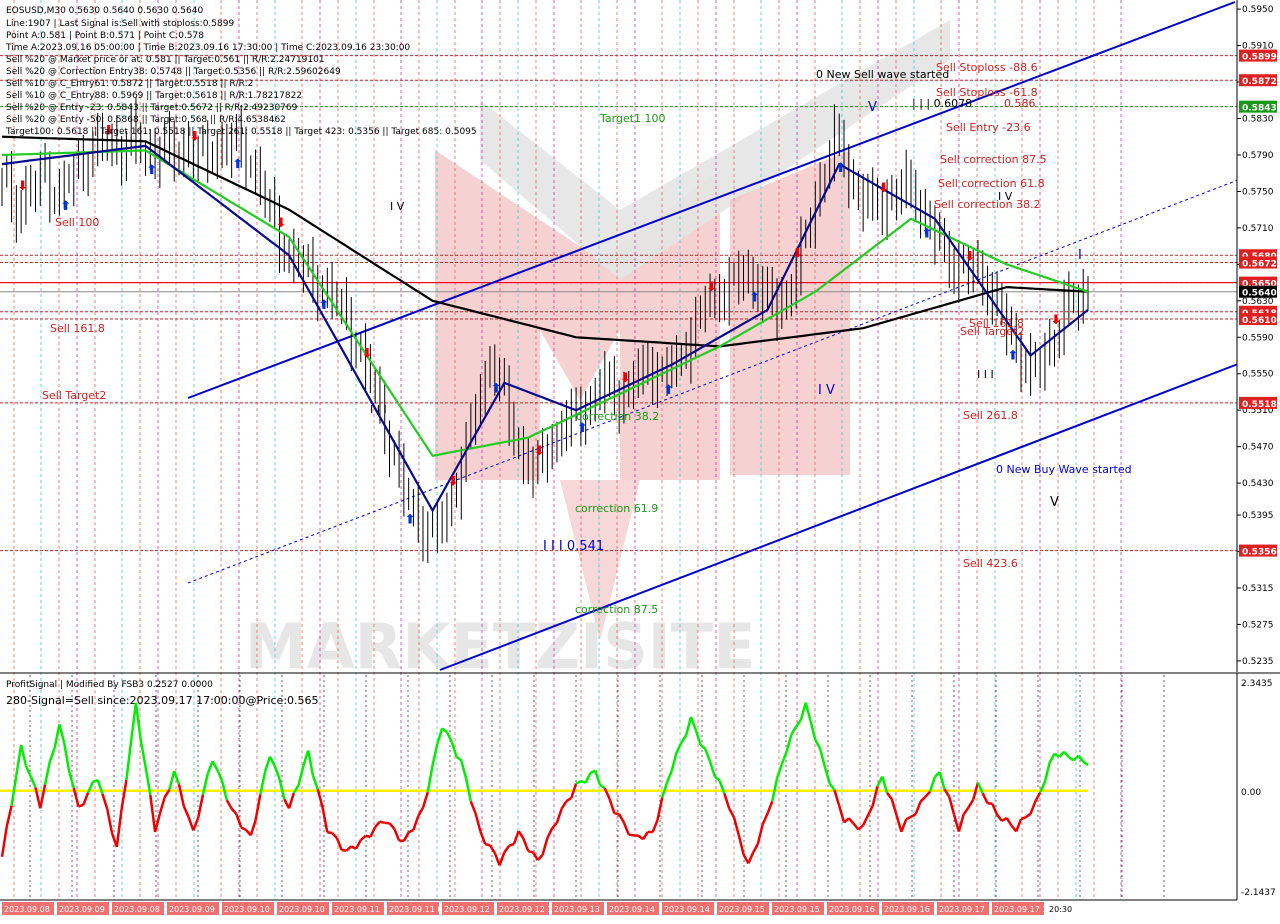 The image size is (1280, 924). I want to click on time-label: 2023.09.11, so click(357, 909).